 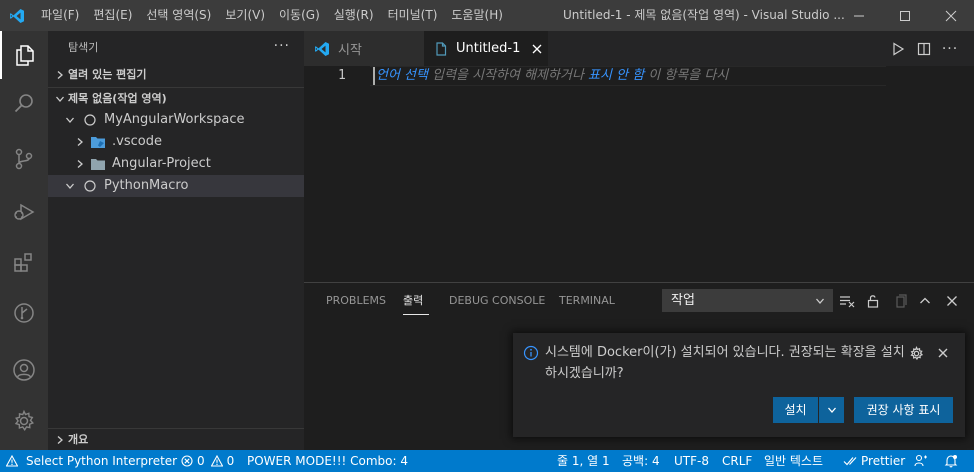 What do you see at coordinates (176, 120) in the screenshot?
I see `tree-item-myangularworkspace: MyAngularWorkspace` at bounding box center [176, 120].